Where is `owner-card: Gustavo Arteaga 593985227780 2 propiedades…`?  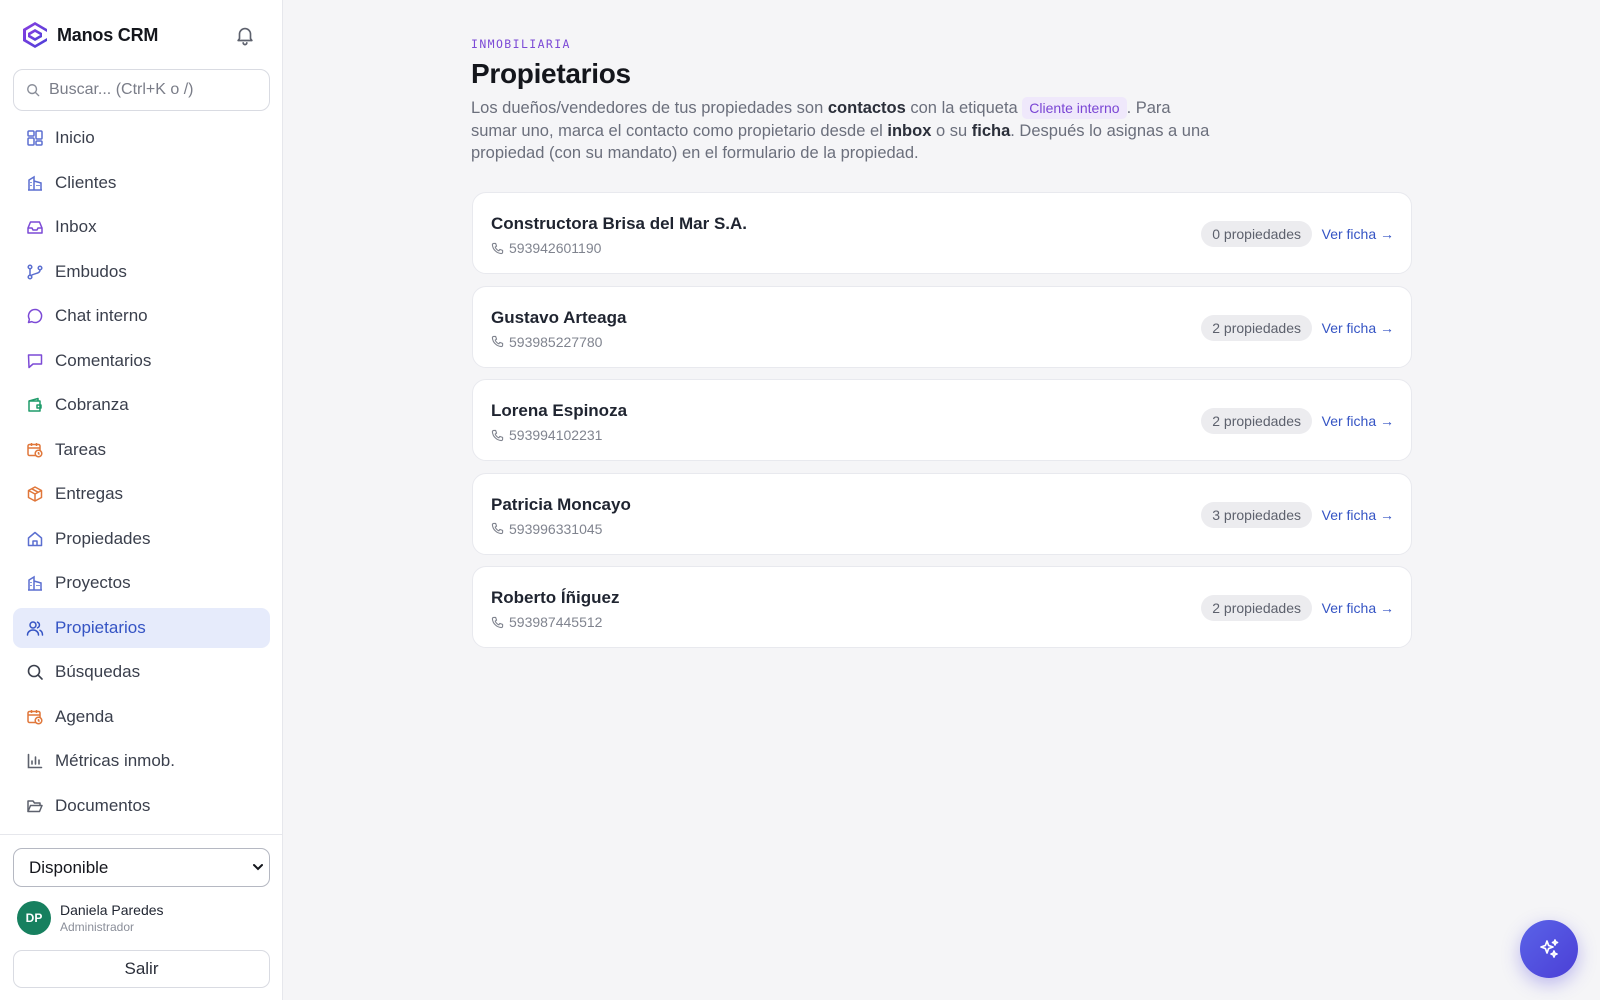 owner-card: Gustavo Arteaga 593985227780 2 propiedades… is located at coordinates (942, 326).